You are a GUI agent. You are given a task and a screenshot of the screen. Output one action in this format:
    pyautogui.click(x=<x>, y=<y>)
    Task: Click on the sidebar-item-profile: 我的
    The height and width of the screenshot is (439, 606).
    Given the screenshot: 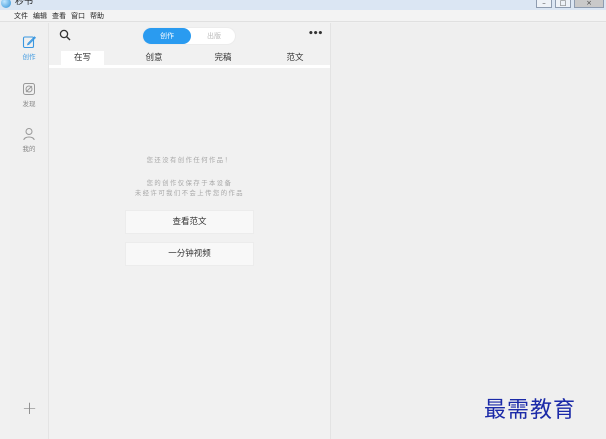 What is the action you would take?
    pyautogui.click(x=29, y=140)
    